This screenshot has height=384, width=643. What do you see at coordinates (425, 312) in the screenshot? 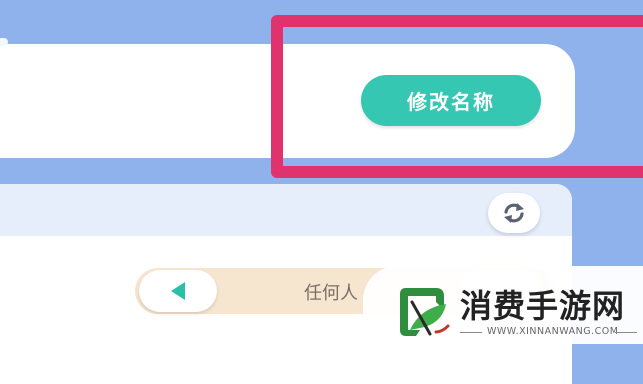
I see `leaf-logo-icon` at bounding box center [425, 312].